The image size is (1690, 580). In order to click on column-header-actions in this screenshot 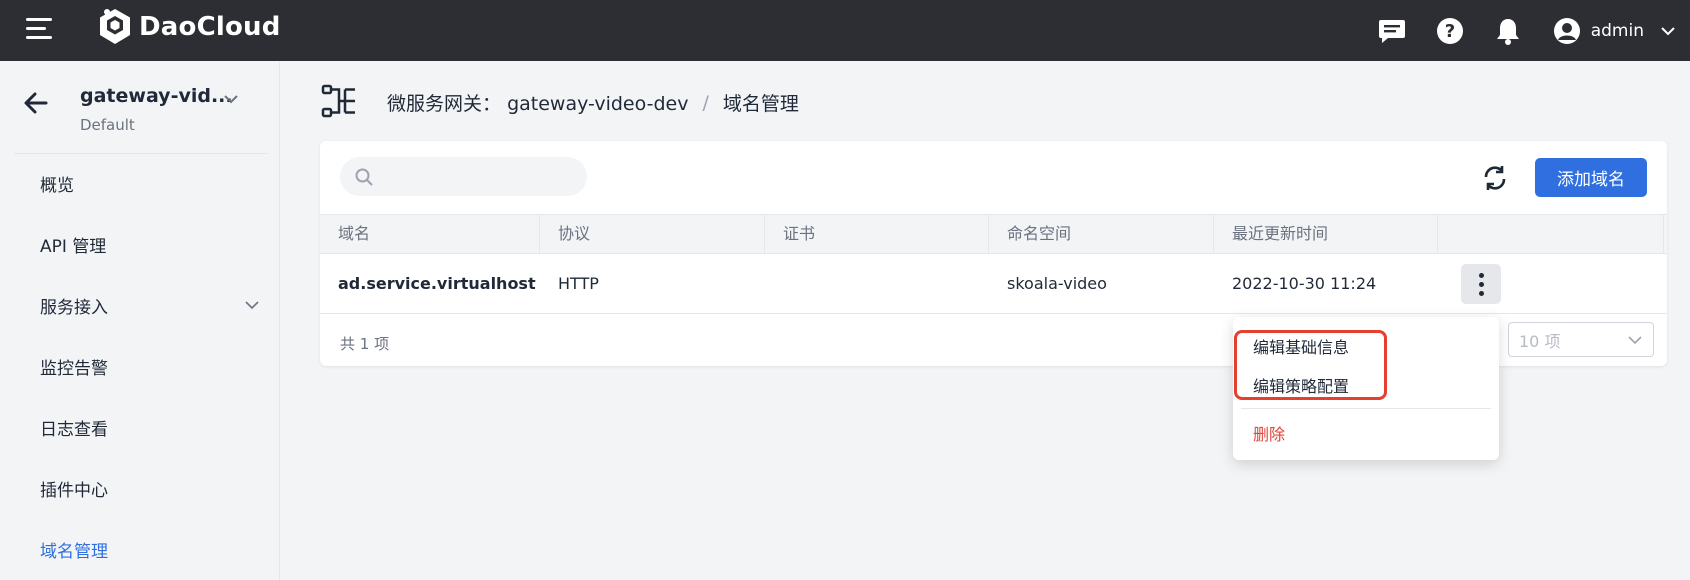, I will do `click(1551, 234)`.